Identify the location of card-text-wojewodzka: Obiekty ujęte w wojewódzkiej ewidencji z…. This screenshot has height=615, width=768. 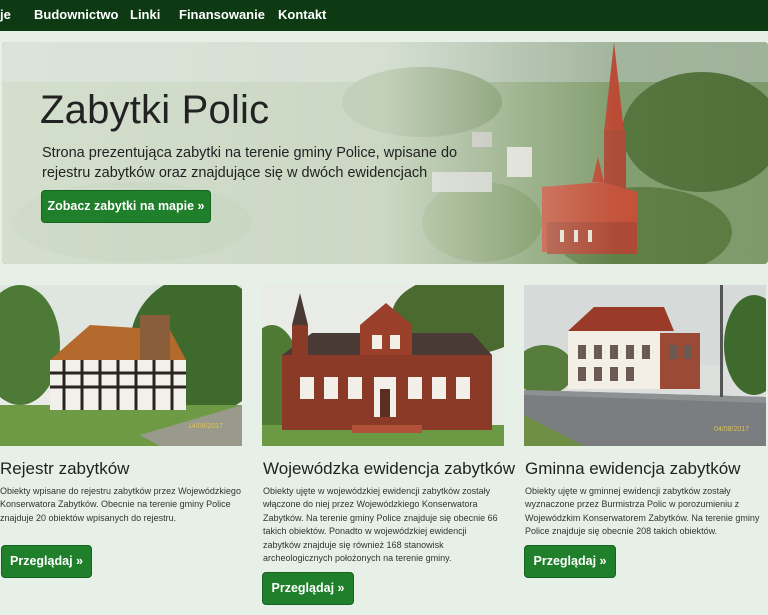
(380, 525).